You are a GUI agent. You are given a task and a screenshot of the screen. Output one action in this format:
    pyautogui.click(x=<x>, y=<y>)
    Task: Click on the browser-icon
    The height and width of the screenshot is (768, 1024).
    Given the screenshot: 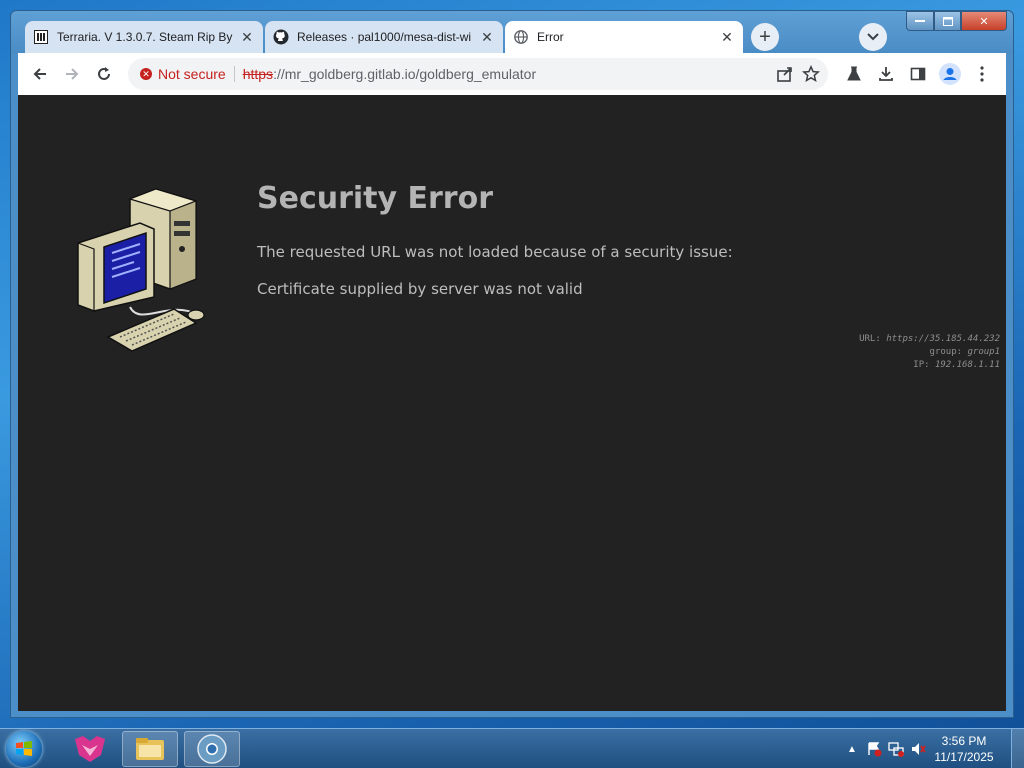 What is the action you would take?
    pyautogui.click(x=212, y=749)
    